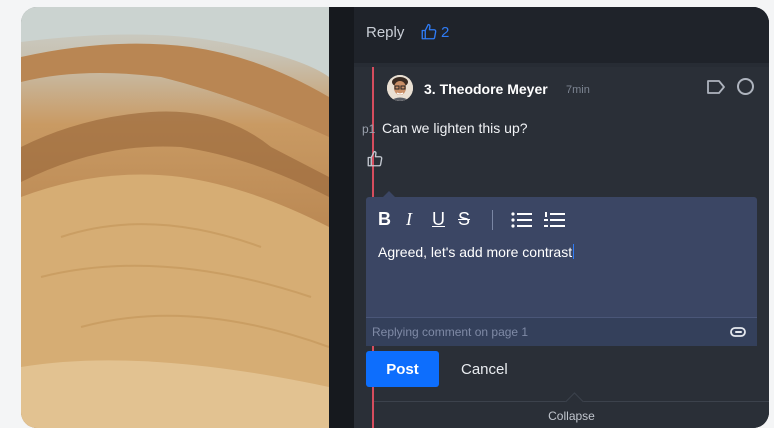 This screenshot has height=428, width=774. I want to click on toolbar-separator, so click(492, 220).